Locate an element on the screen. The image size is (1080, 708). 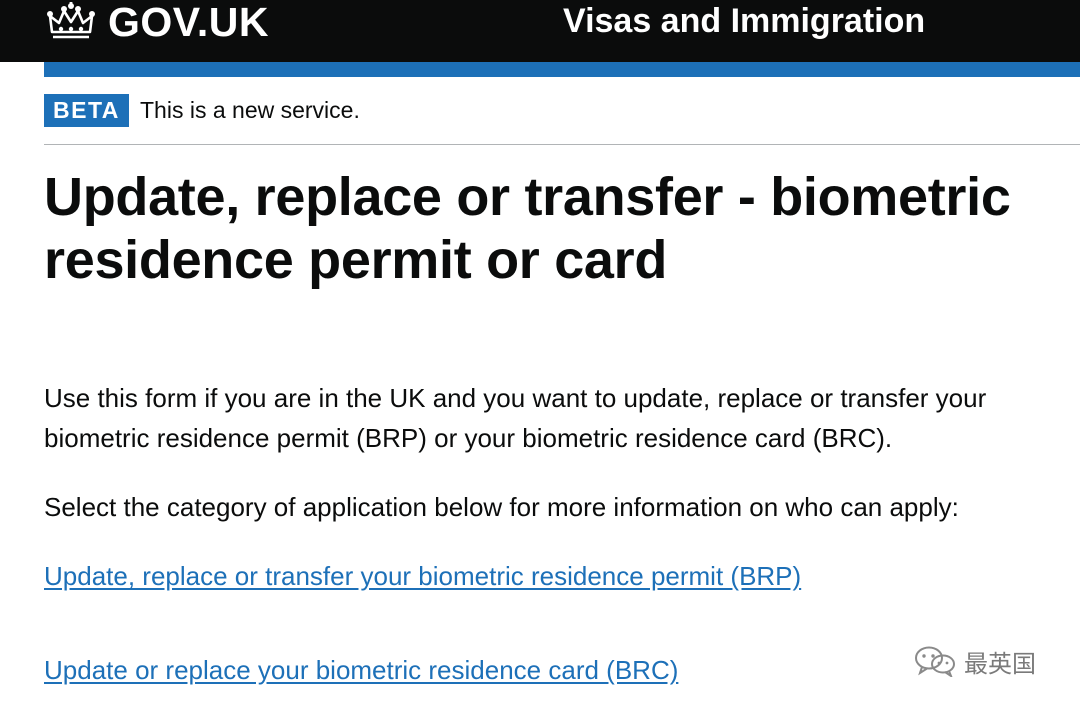
wechat-icon is located at coordinates (935, 661).